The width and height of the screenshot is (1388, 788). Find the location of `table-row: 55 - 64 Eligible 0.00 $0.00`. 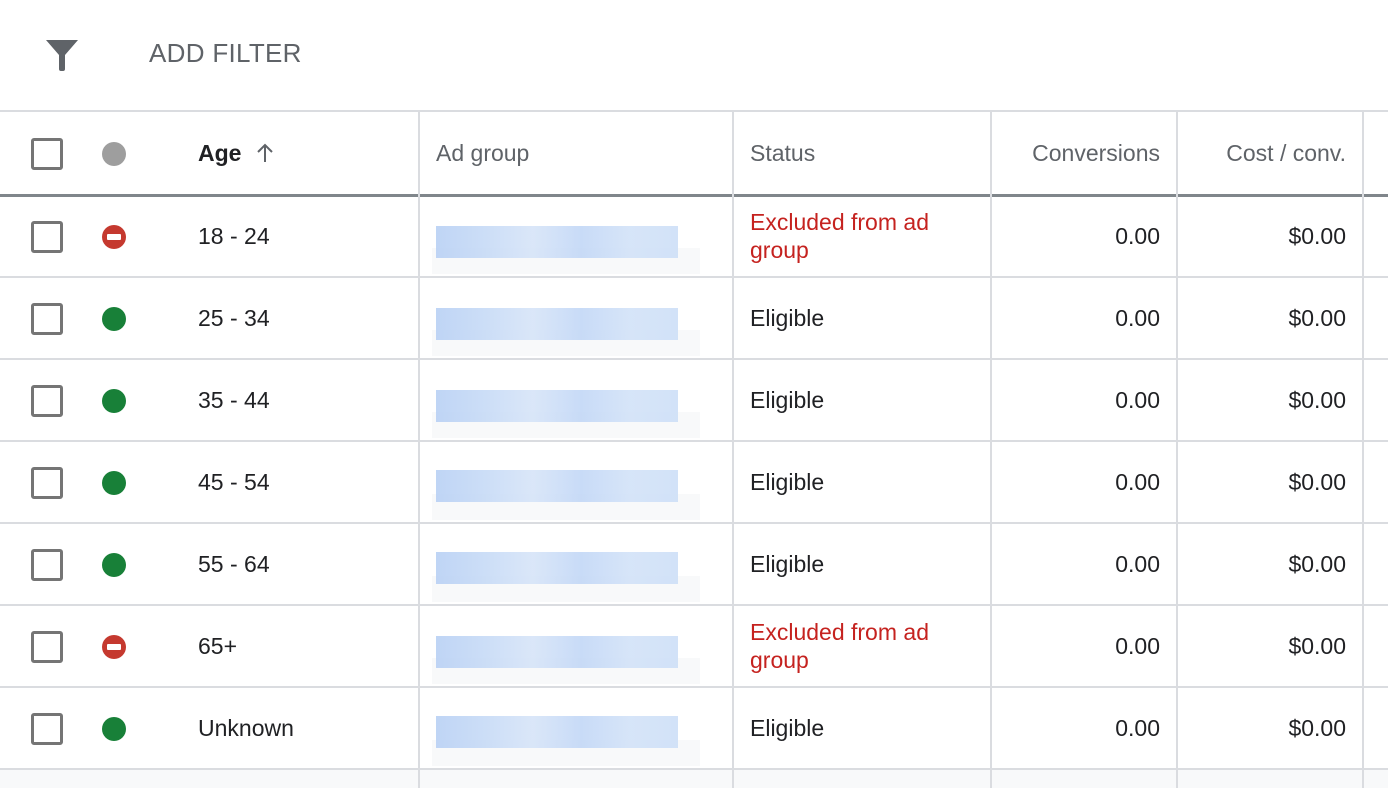

table-row: 55 - 64 Eligible 0.00 $0.00 is located at coordinates (694, 565).